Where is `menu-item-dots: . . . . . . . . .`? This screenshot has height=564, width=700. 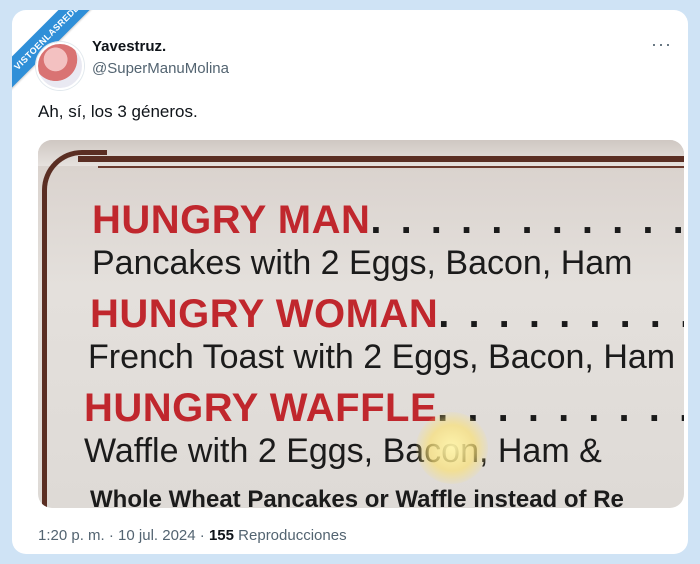
menu-item-dots: . . . . . . . . . is located at coordinates (561, 314).